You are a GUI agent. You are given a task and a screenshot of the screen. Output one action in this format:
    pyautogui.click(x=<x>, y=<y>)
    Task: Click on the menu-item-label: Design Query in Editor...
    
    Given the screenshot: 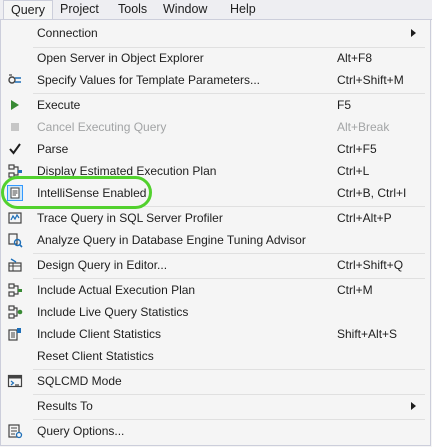 What is the action you would take?
    pyautogui.click(x=102, y=265)
    